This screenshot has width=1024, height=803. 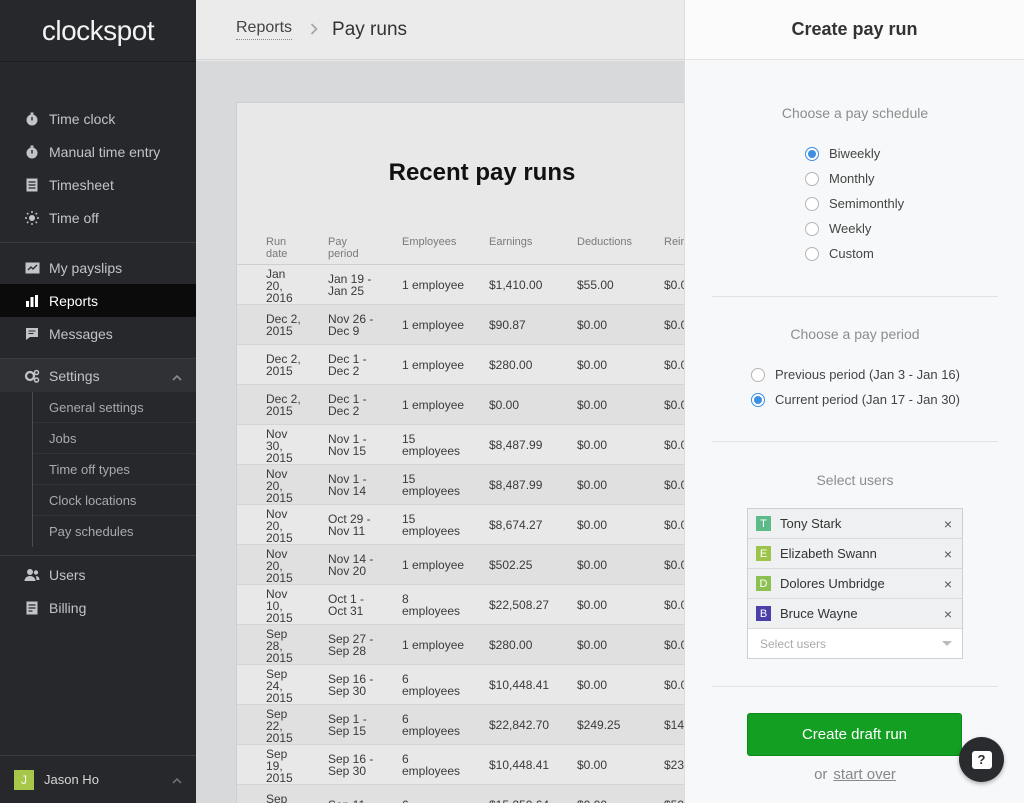 What do you see at coordinates (854, 153) in the screenshot?
I see `radio-biweekly: Biweekly` at bounding box center [854, 153].